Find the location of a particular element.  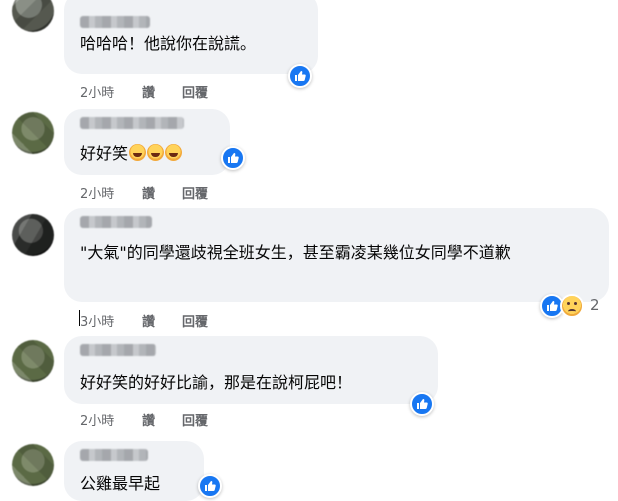

comment-text: 好好笑的好好比諭，那是在說柯屁吧！ is located at coordinates (216, 382).